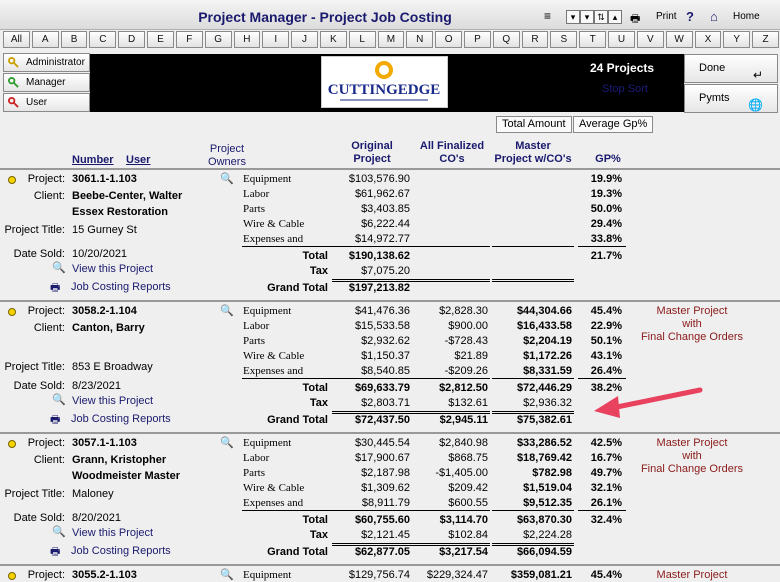  What do you see at coordinates (104, 179) in the screenshot?
I see `project-number: 3061.1-1.103` at bounding box center [104, 179].